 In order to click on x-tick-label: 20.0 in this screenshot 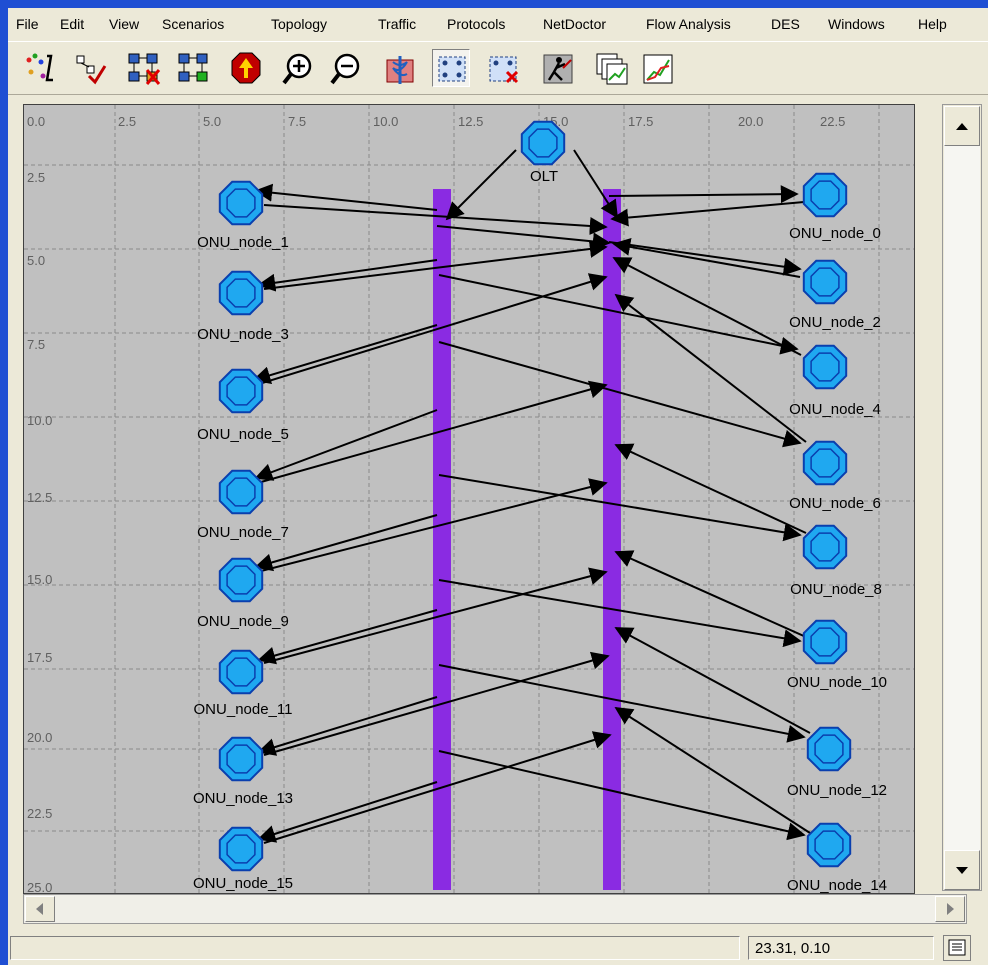, I will do `click(750, 121)`.